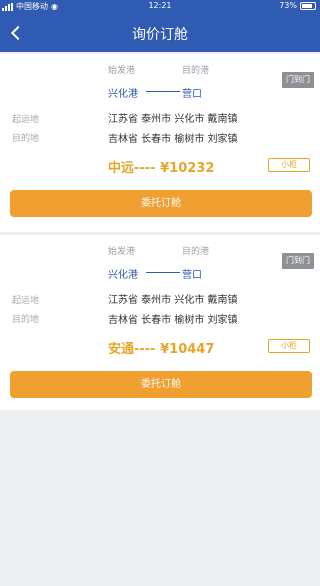 This screenshot has width=320, height=586. Describe the element at coordinates (288, 5) in the screenshot. I see `battery-percent: 73%` at that location.